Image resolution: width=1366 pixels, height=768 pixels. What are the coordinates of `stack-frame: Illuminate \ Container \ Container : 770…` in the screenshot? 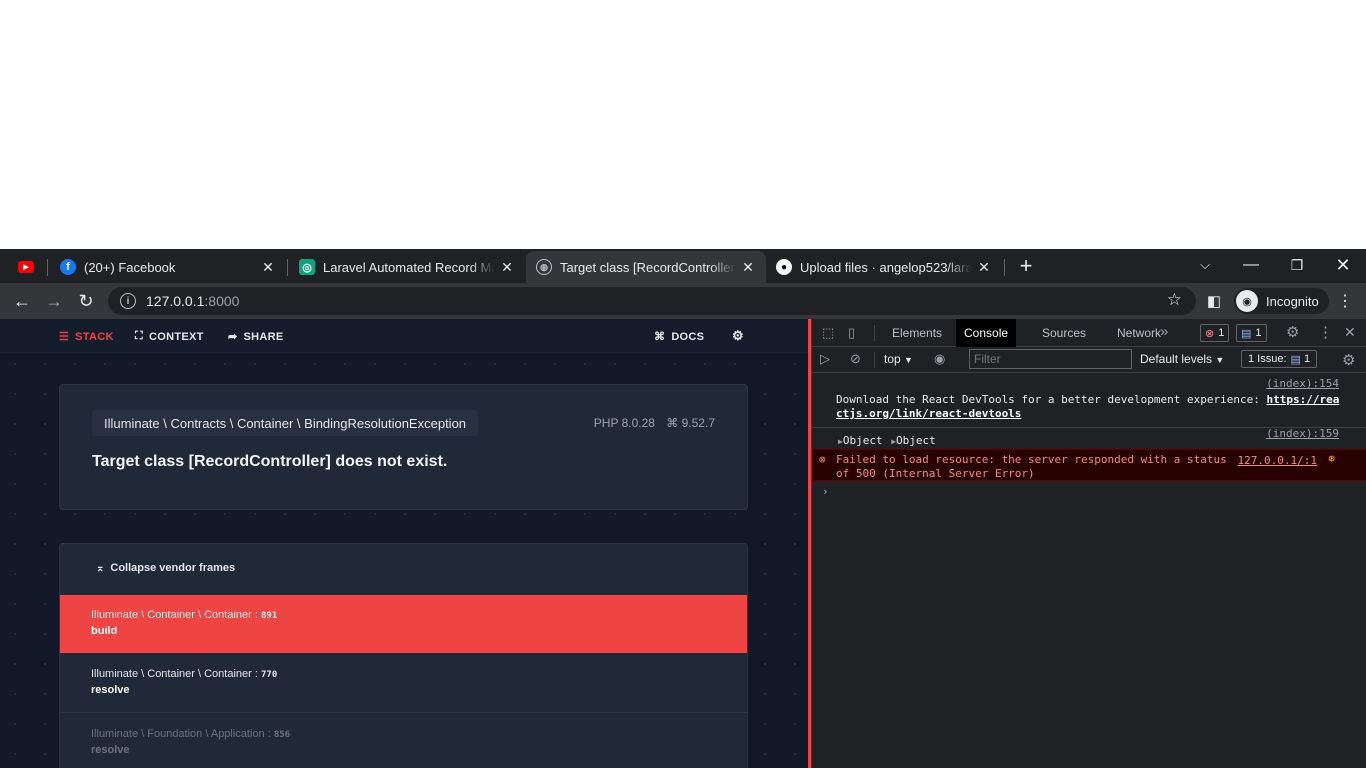 It's located at (403, 683).